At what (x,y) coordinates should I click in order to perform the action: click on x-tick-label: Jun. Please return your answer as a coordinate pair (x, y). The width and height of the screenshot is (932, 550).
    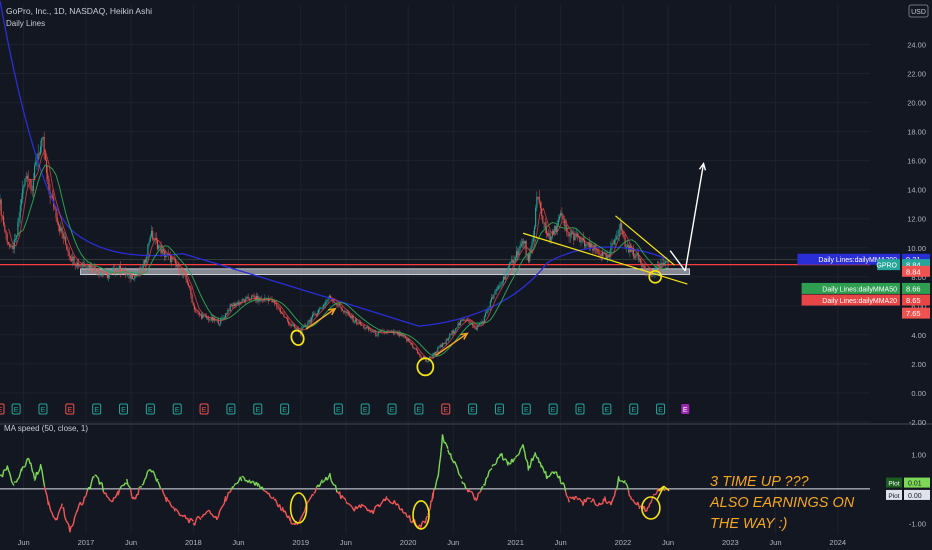
    Looking at the image, I should click on (24, 542).